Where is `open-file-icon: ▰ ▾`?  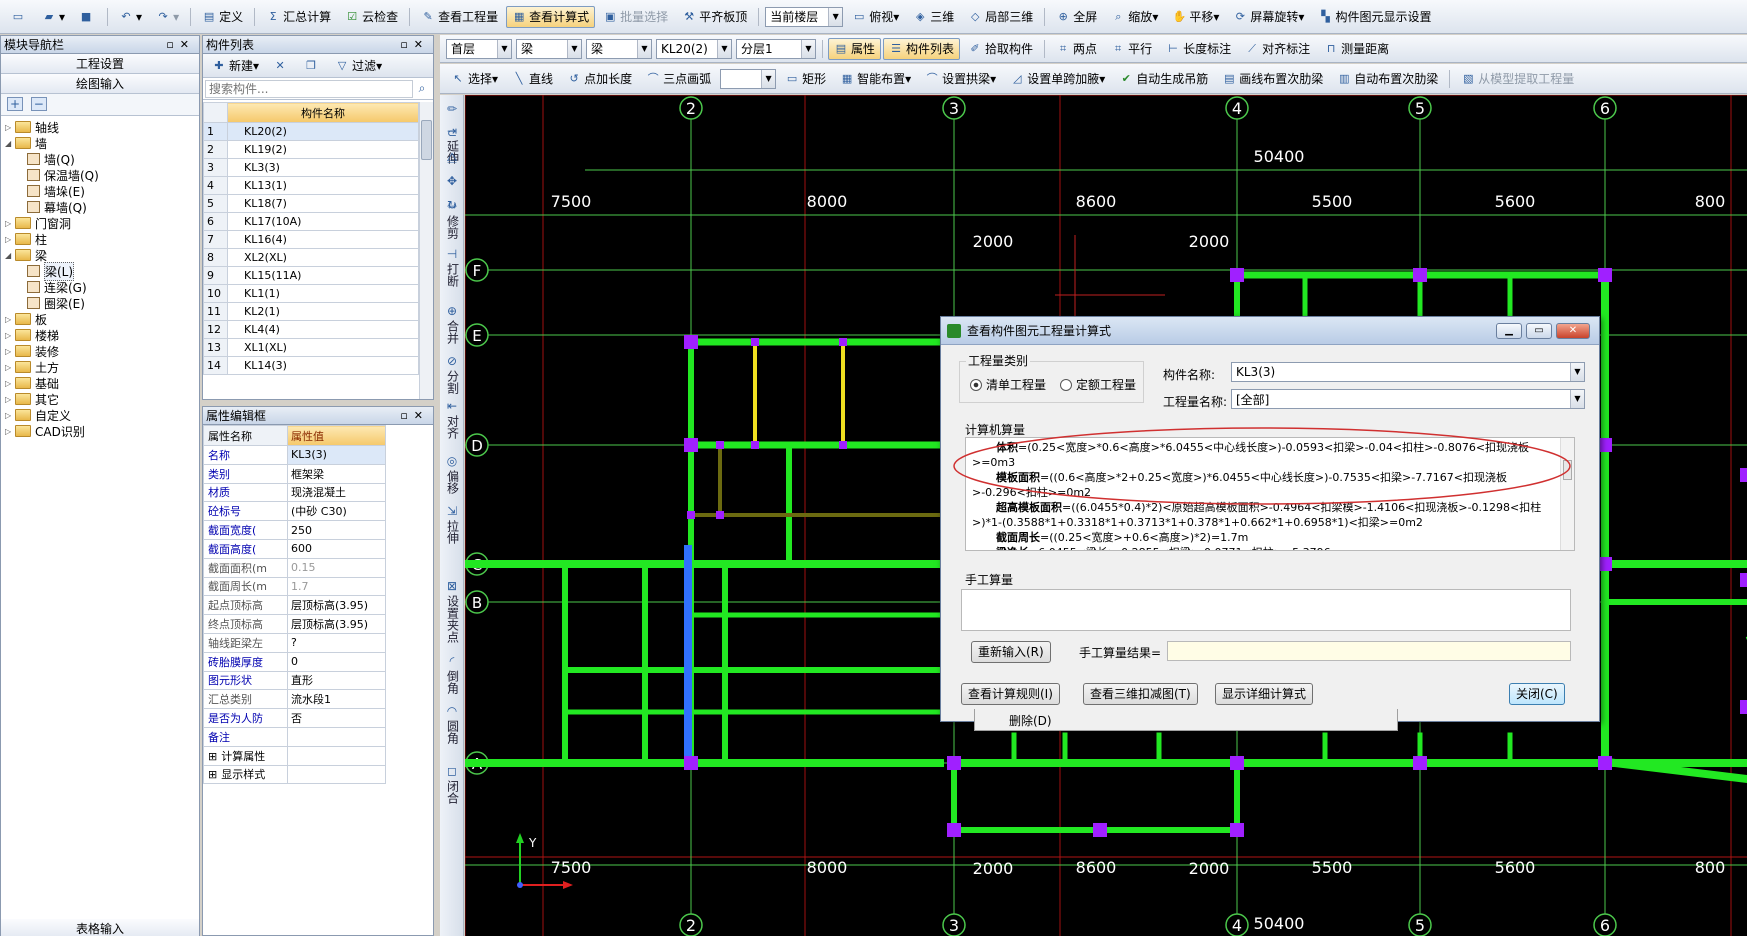 open-file-icon: ▰ ▾ is located at coordinates (53, 17).